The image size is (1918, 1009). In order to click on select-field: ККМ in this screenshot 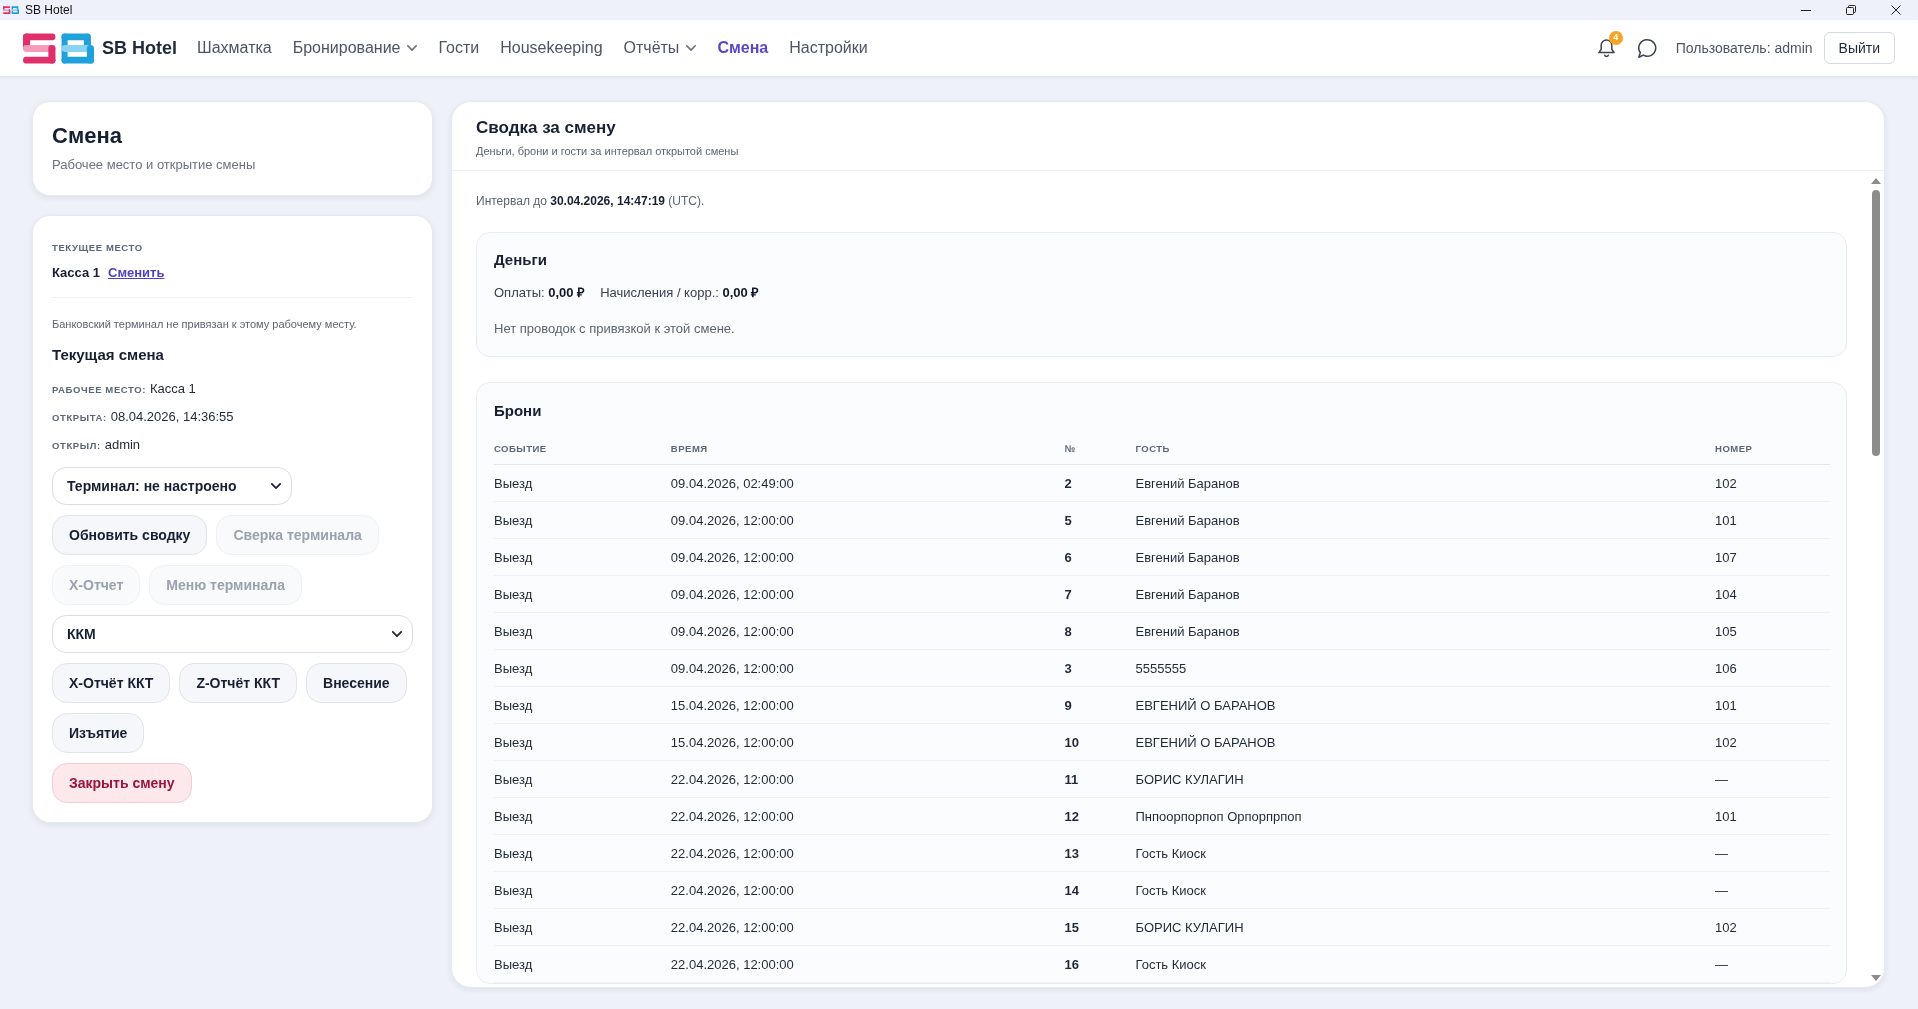, I will do `click(232, 634)`.